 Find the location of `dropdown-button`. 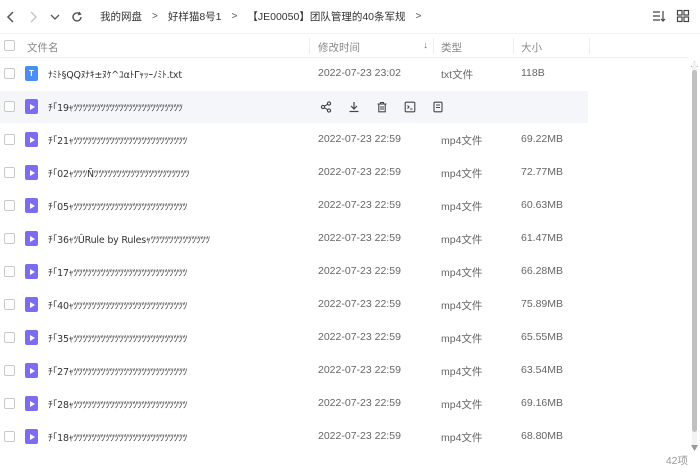

dropdown-button is located at coordinates (55, 17).